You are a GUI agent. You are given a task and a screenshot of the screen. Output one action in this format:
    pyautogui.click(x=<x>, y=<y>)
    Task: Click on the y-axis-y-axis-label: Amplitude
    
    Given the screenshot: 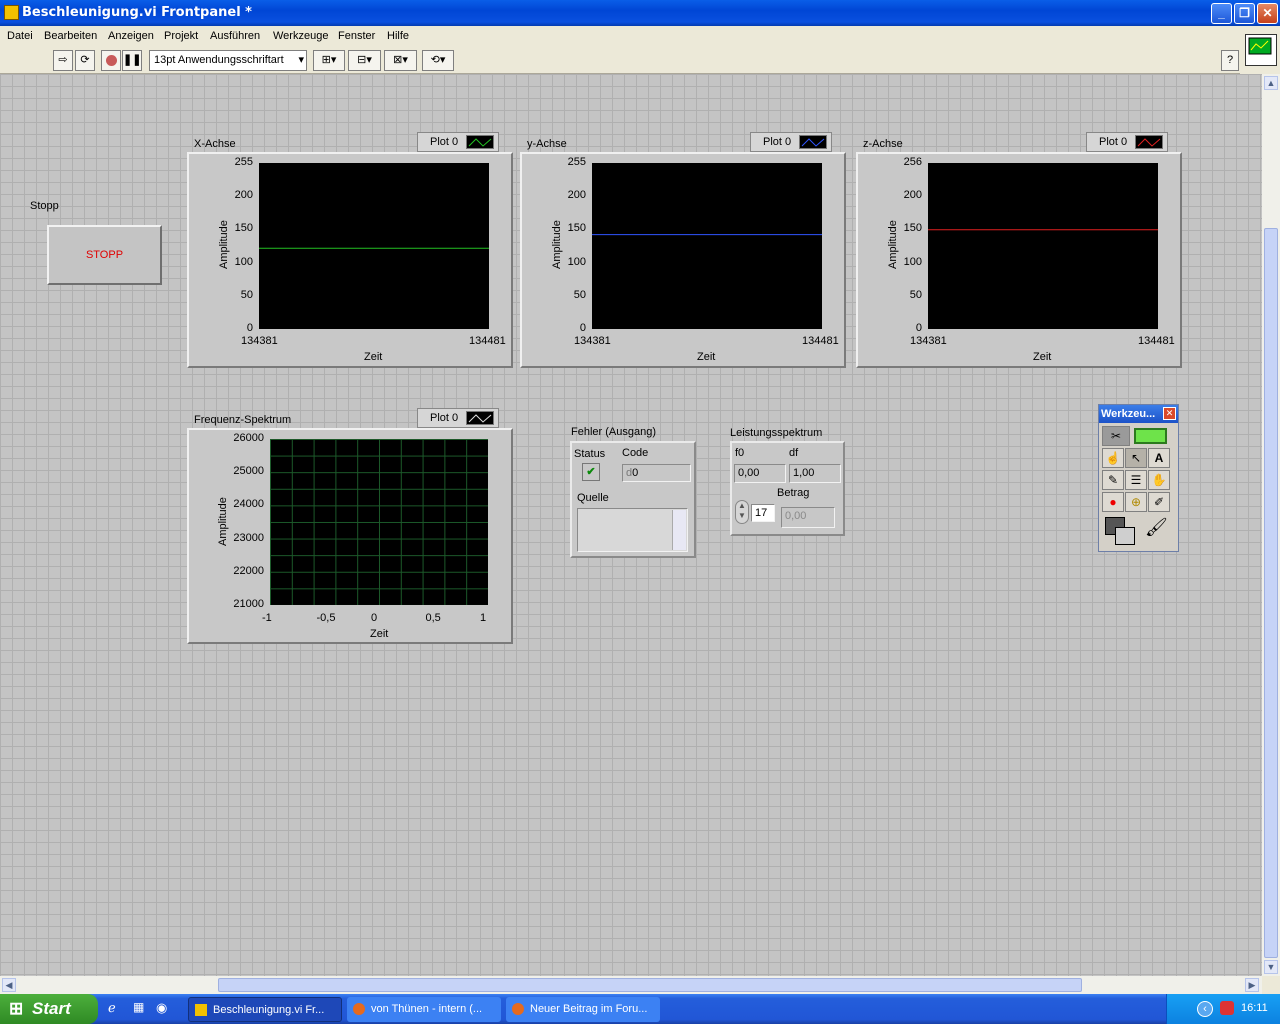 What is the action you would take?
    pyautogui.click(x=557, y=244)
    